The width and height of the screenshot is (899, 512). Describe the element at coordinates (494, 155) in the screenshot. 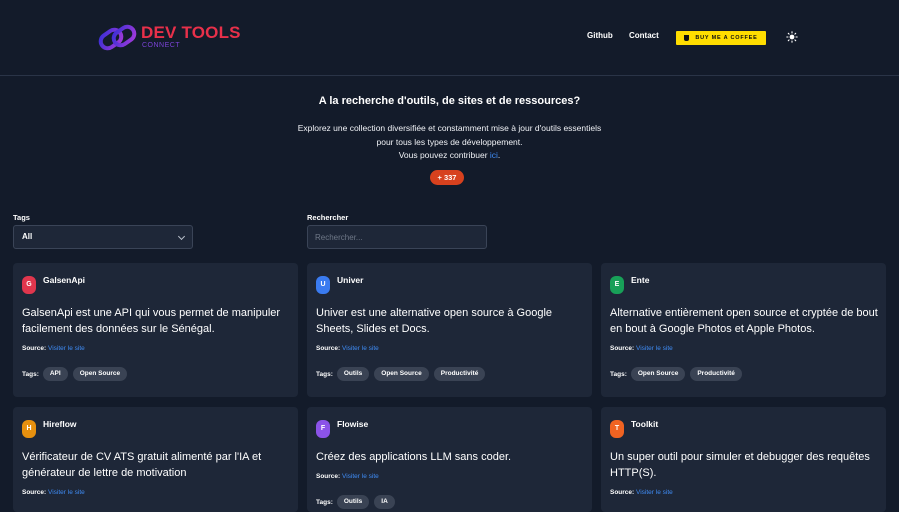

I see `contribute-link: ici` at that location.